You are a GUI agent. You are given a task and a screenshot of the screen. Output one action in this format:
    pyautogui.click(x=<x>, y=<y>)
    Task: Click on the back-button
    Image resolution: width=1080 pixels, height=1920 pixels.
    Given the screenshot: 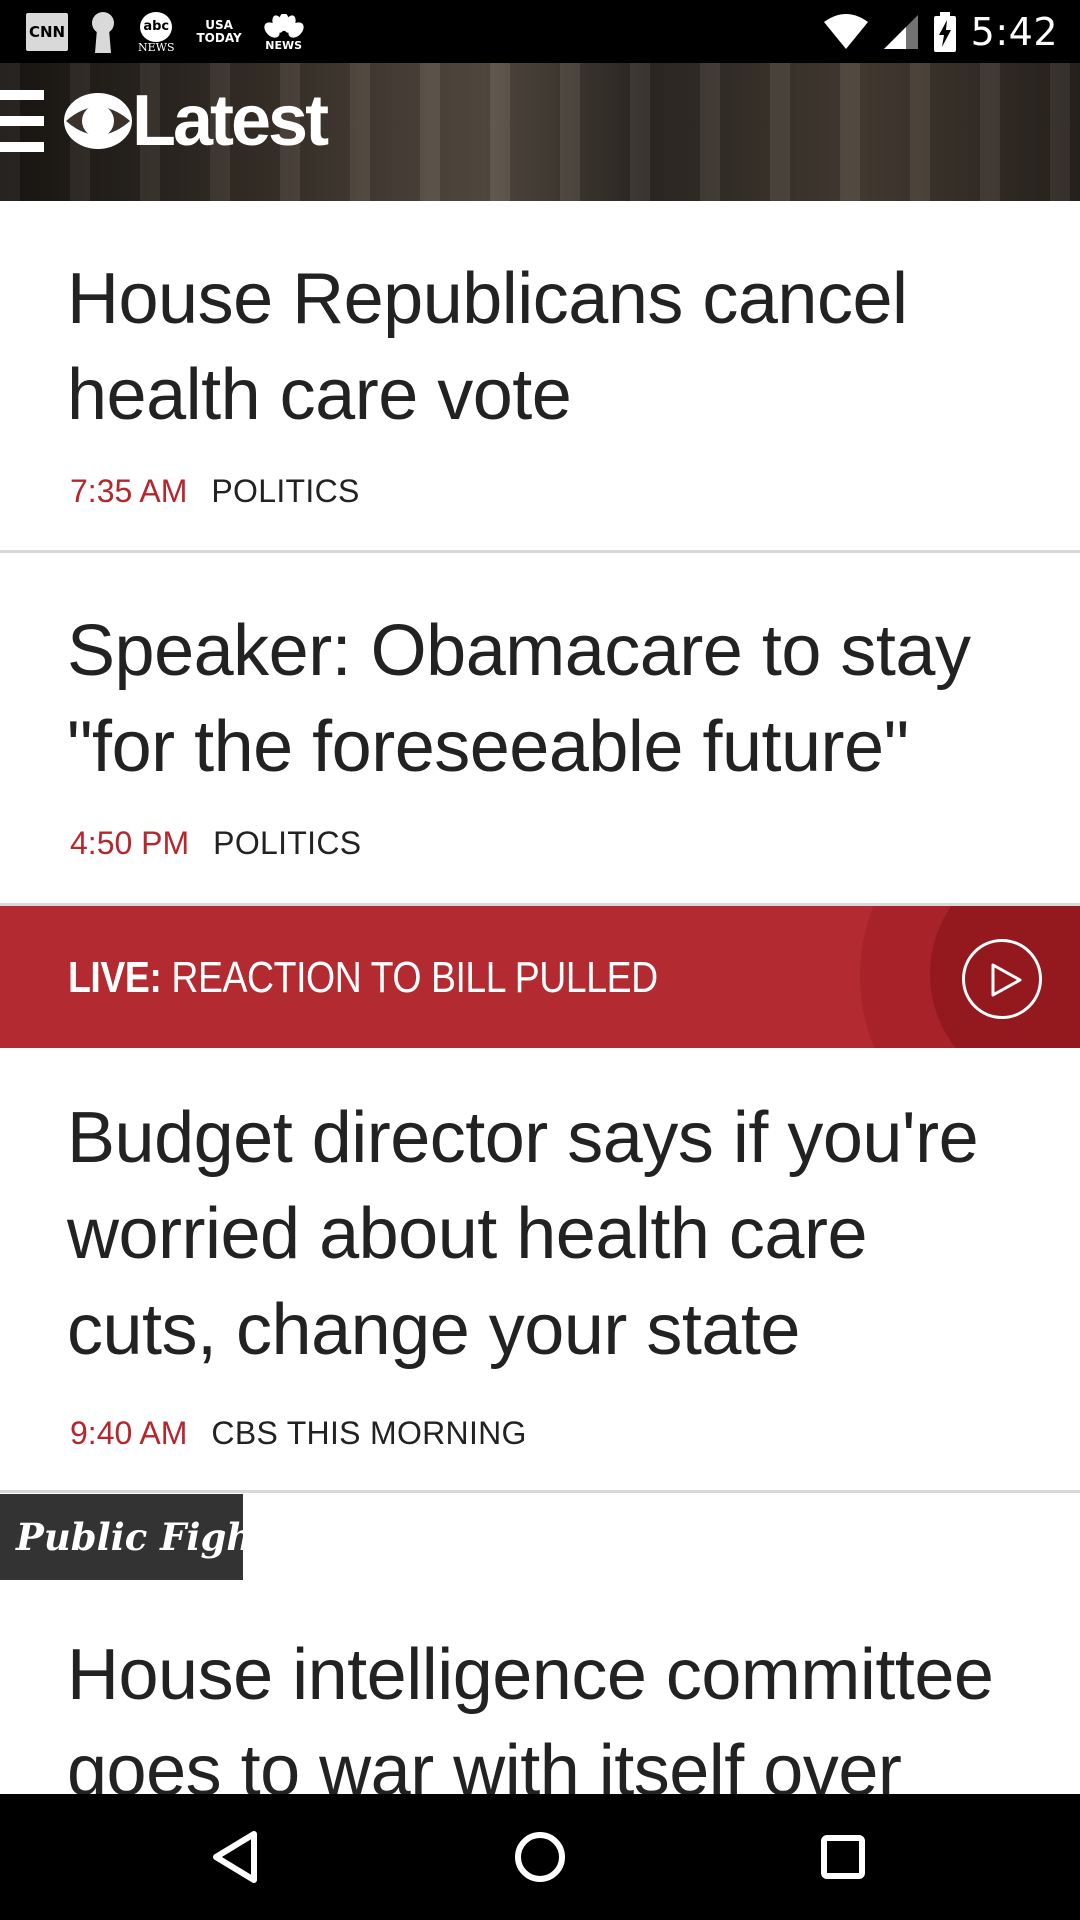 What is the action you would take?
    pyautogui.click(x=235, y=1857)
    